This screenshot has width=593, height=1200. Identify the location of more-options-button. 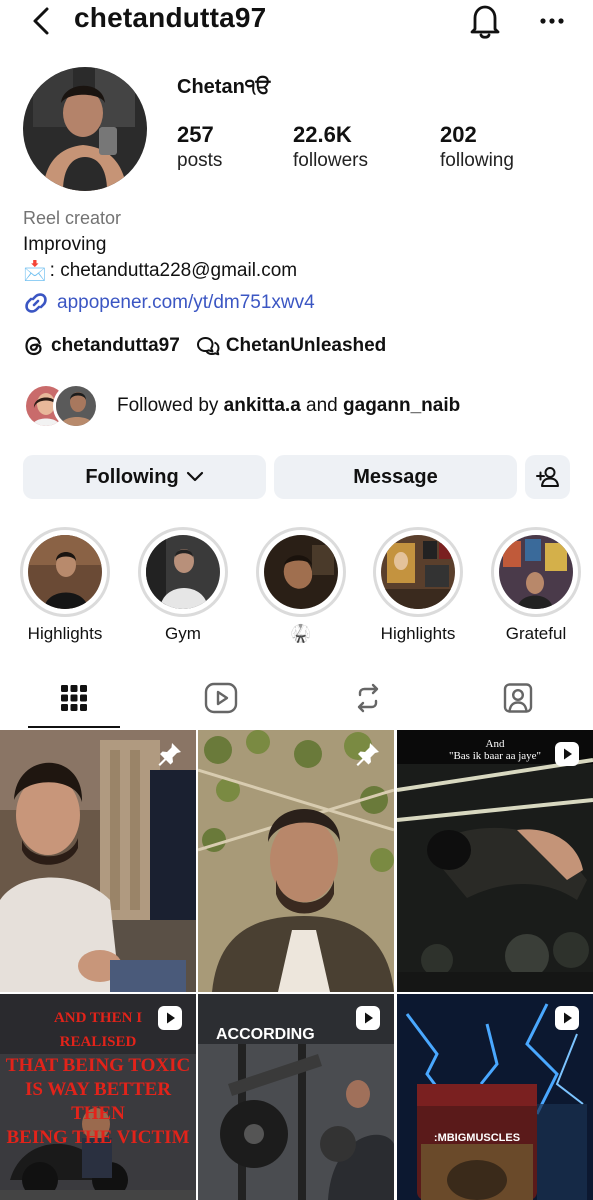
(552, 21).